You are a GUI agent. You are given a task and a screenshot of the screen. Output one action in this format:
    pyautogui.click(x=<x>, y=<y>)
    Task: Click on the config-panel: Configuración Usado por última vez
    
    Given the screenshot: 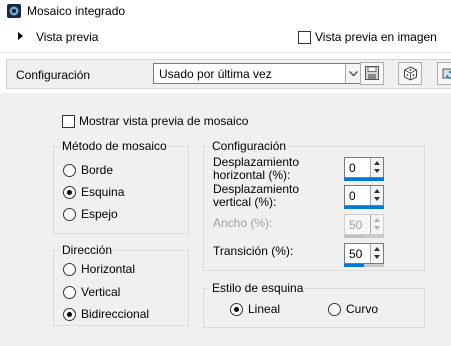 What is the action you would take?
    pyautogui.click(x=228, y=74)
    